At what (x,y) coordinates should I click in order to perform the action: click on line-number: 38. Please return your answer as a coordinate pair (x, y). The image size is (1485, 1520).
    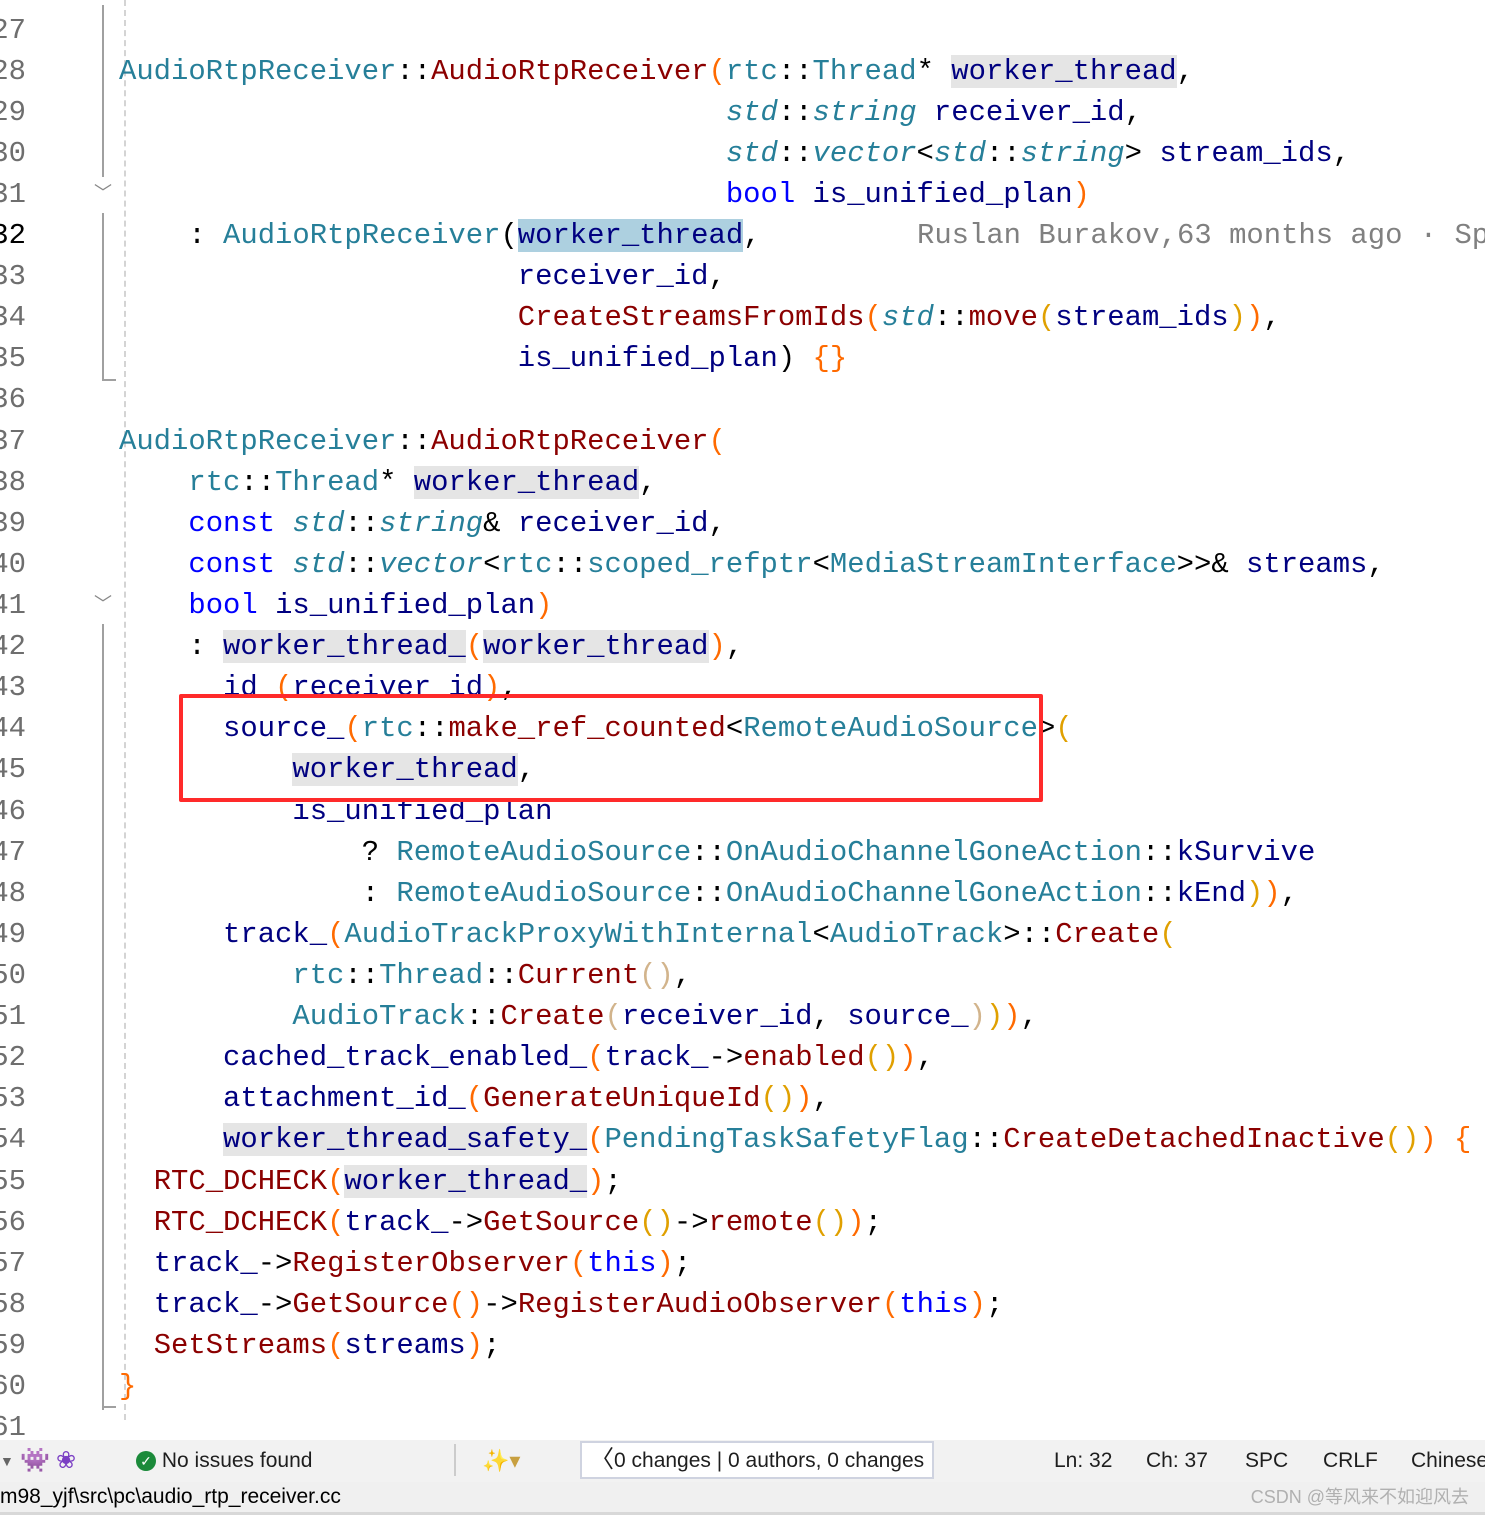
    Looking at the image, I should click on (13, 482).